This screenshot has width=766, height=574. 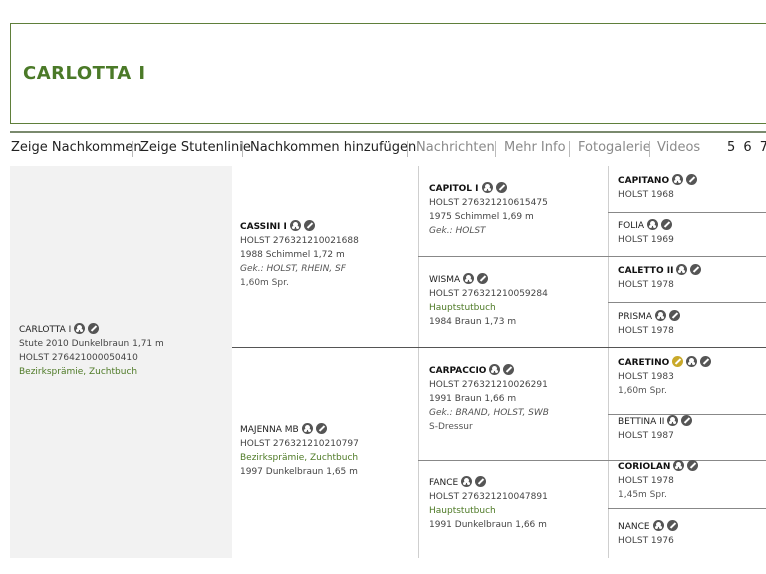 What do you see at coordinates (299, 241) in the screenshot?
I see `horse-number: HOLST 276321210021688` at bounding box center [299, 241].